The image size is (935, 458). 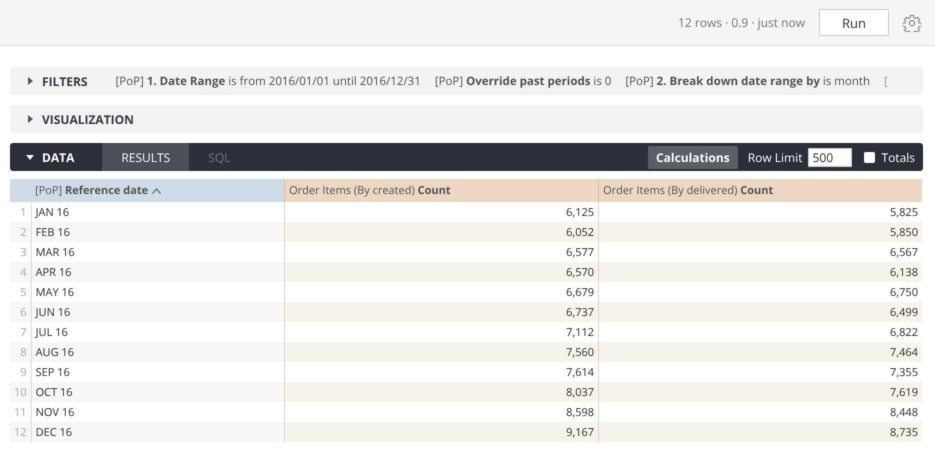 I want to click on section-label: FILTERS, so click(x=65, y=81).